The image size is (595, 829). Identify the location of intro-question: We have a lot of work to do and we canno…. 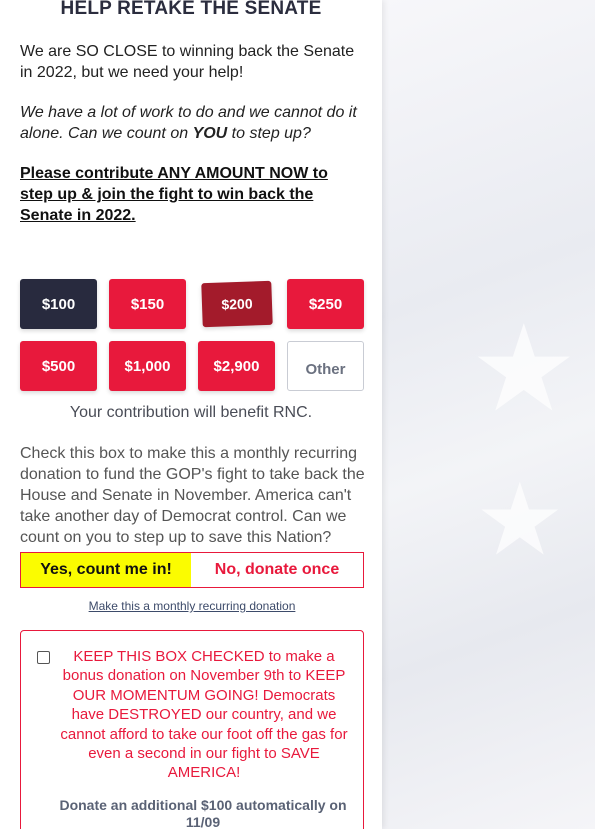
(192, 123).